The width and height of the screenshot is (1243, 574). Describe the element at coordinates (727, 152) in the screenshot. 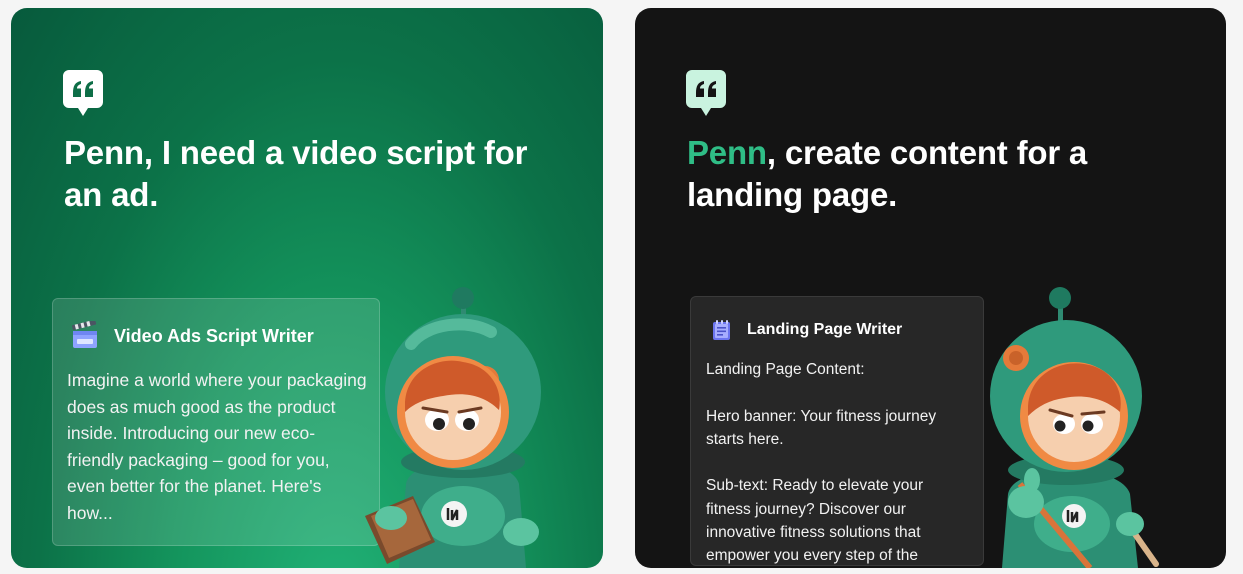

I see `headline-accent: Penn` at that location.